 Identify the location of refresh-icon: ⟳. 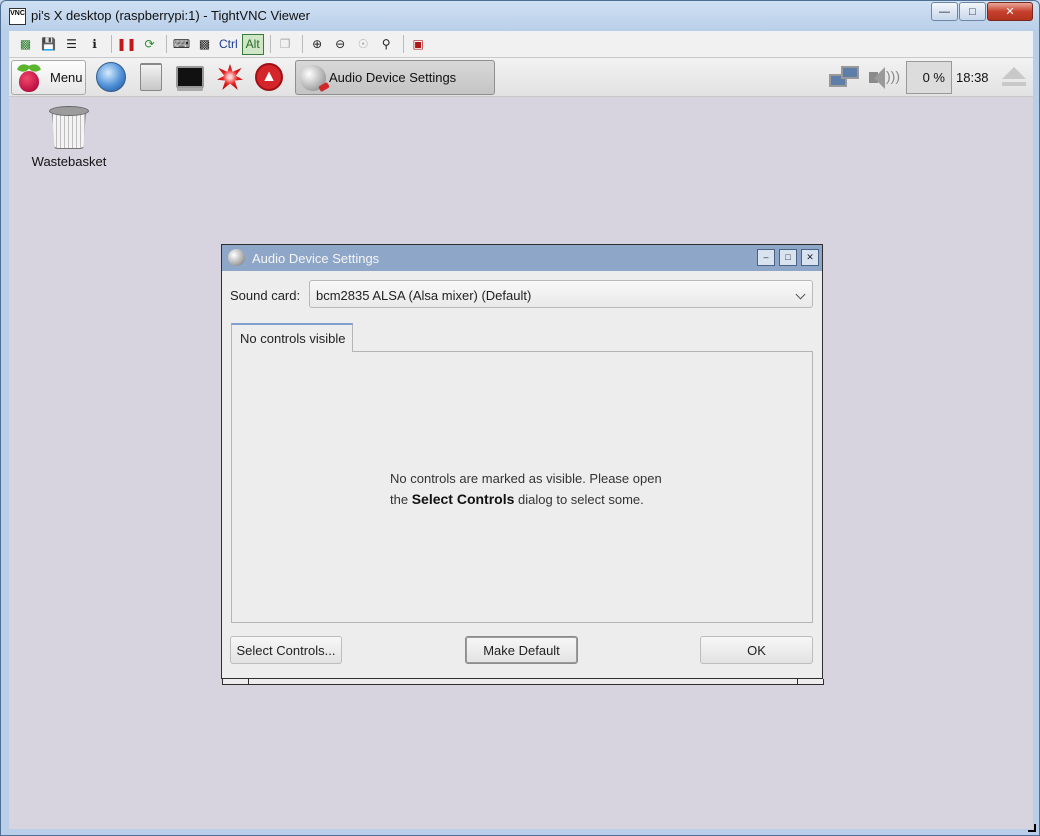
(149, 44).